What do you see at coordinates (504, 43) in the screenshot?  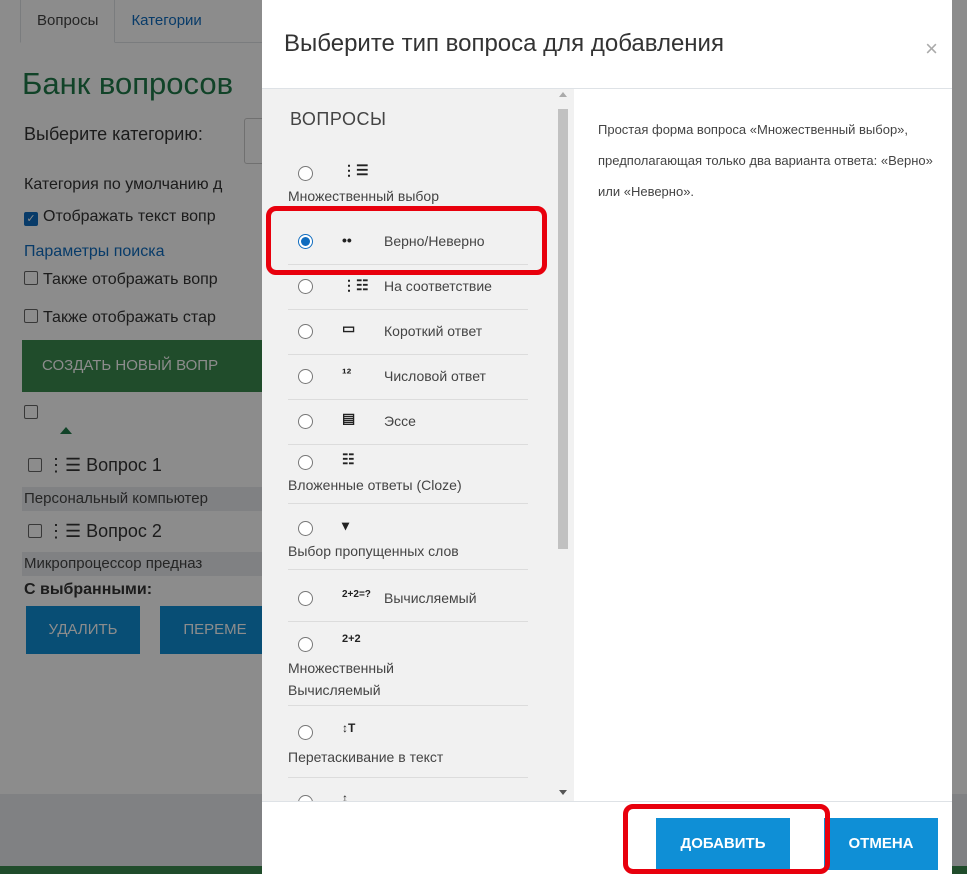 I see `dialog-title: Выберите тип вопроса для добавления` at bounding box center [504, 43].